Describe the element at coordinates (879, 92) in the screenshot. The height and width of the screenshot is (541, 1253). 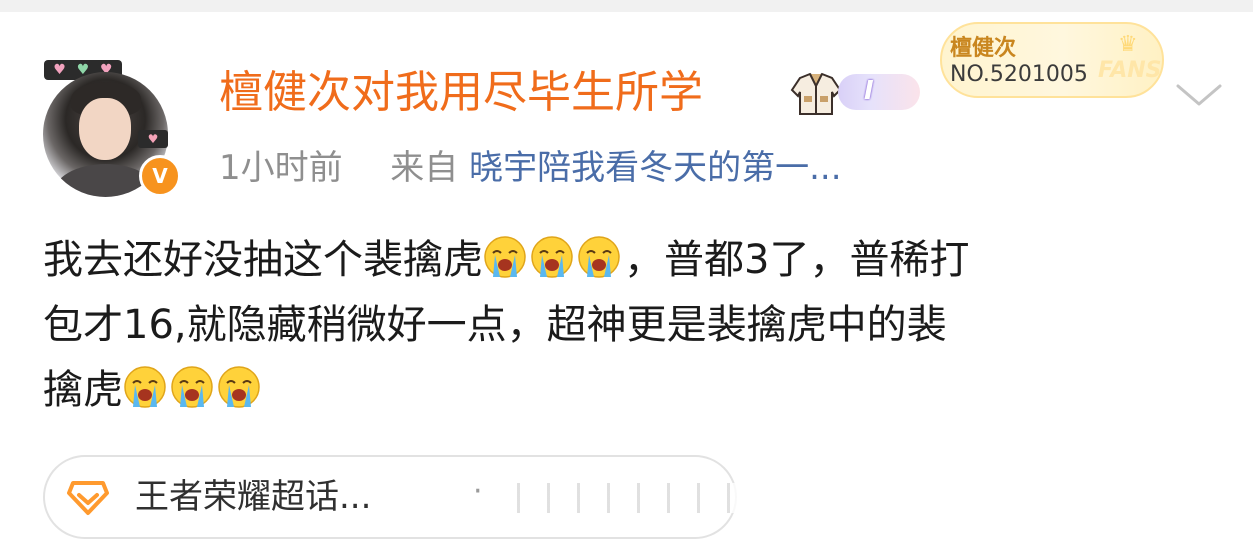
I see `level-badge: I` at that location.